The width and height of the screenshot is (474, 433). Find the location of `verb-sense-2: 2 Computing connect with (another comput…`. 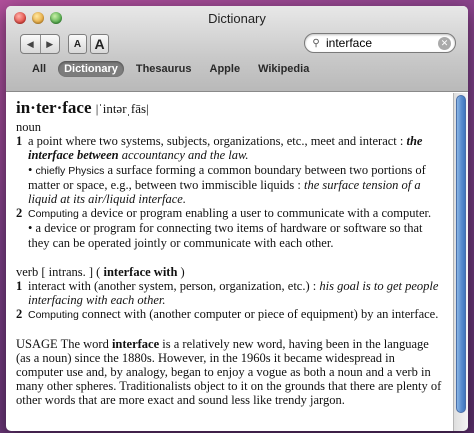

verb-sense-2: 2 Computing connect with (another comput… is located at coordinates (229, 314).